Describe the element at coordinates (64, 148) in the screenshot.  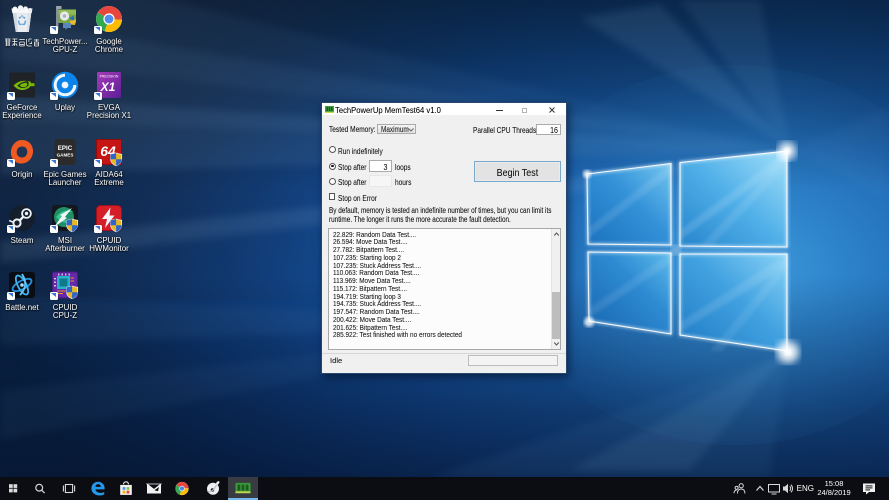
I see `svg-text: EPIC` at that location.